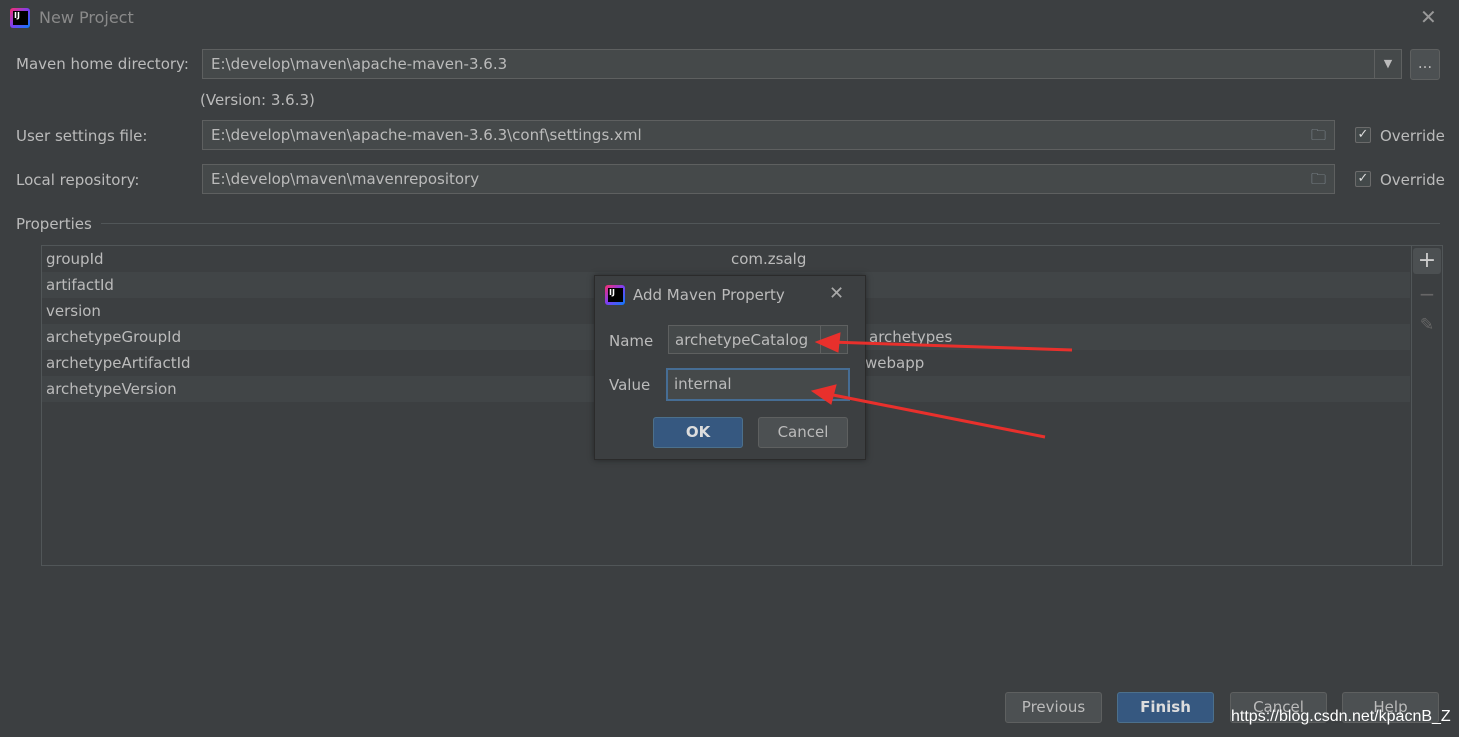 The height and width of the screenshot is (737, 1459). What do you see at coordinates (1053, 707) in the screenshot?
I see `previous-button: Previous` at bounding box center [1053, 707].